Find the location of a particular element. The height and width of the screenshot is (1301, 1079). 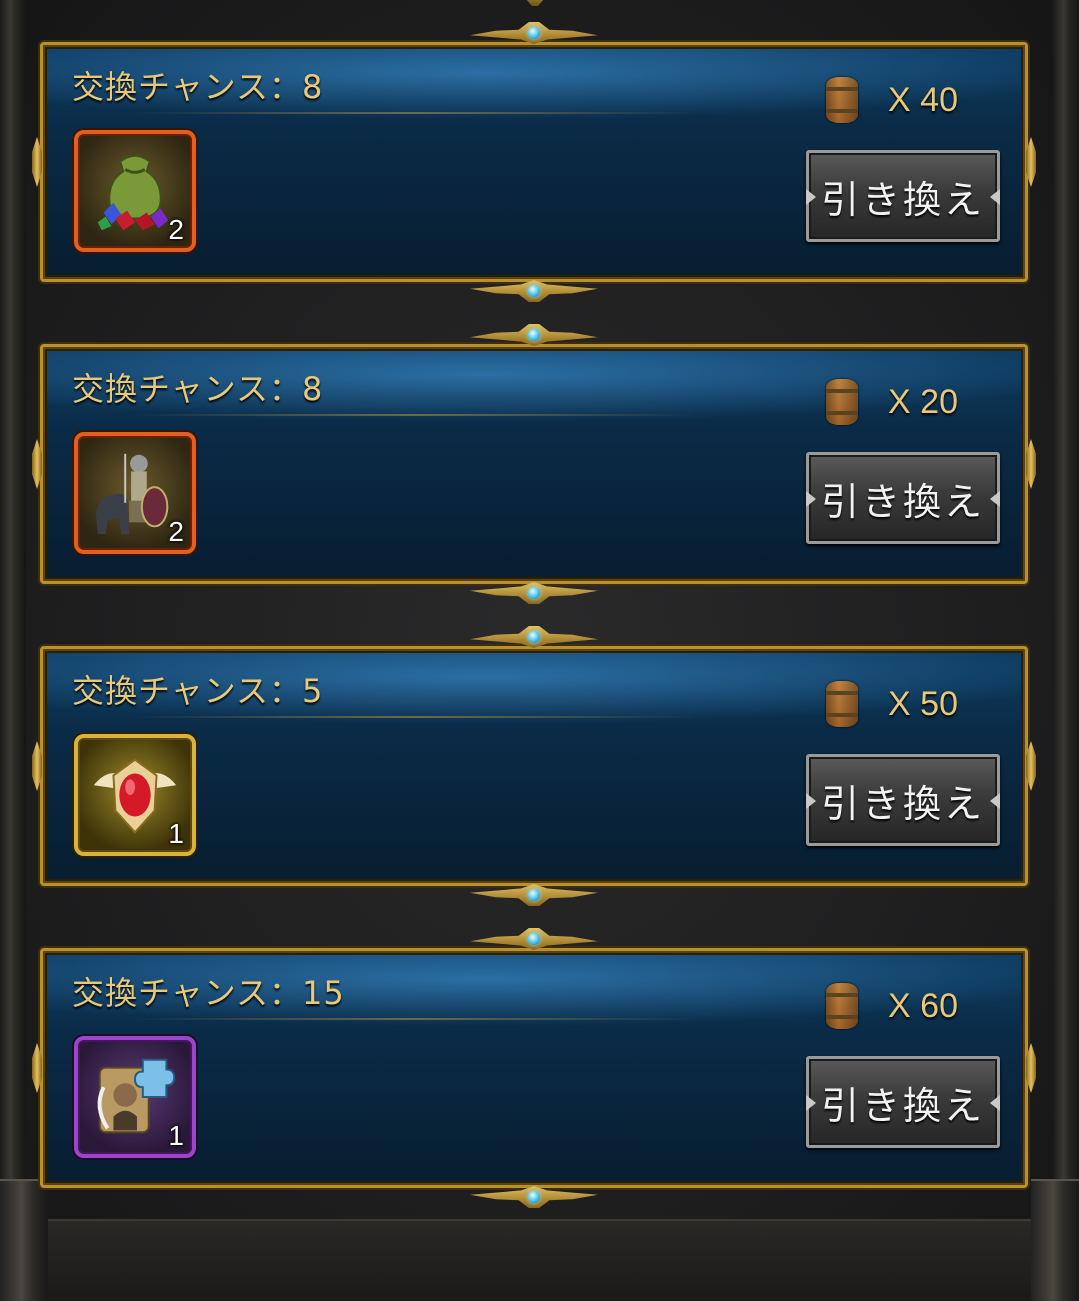

right-pillar-base is located at coordinates (1055, 1240).